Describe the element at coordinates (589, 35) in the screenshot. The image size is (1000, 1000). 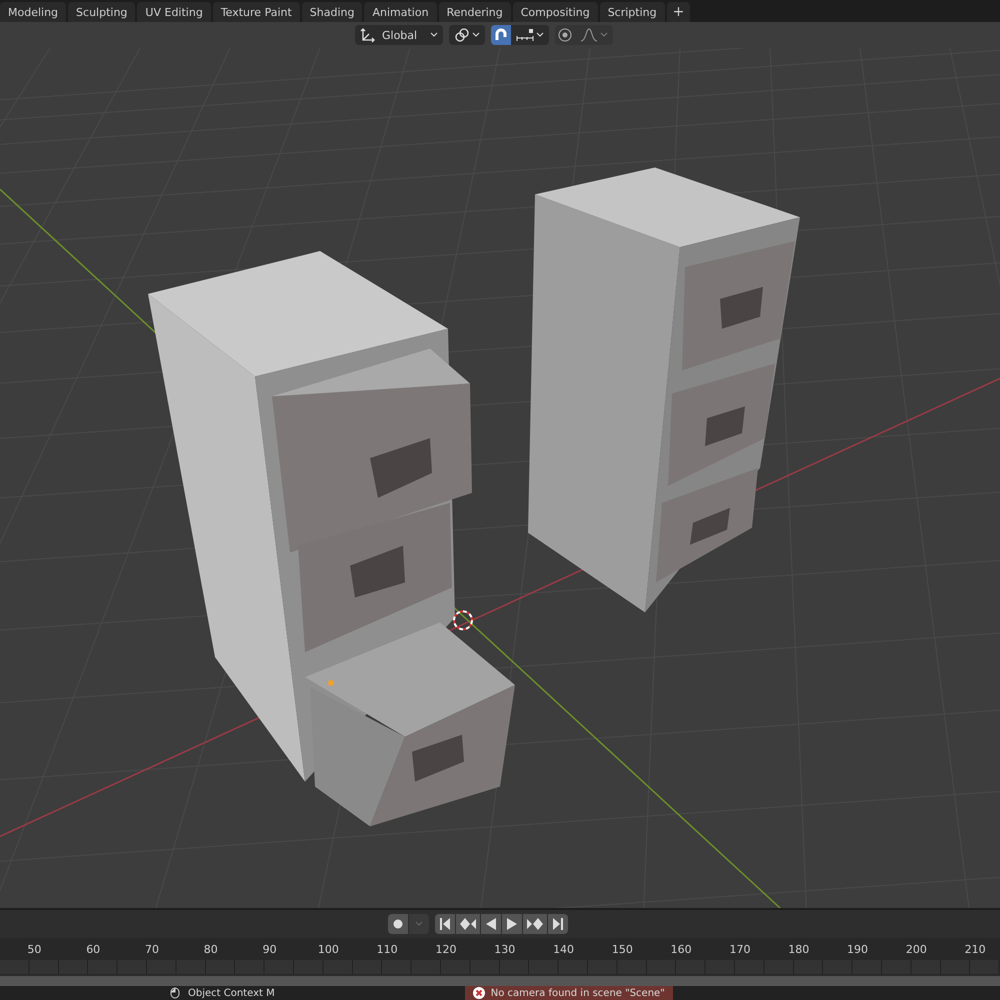
I see `falloff-curve-icon` at that location.